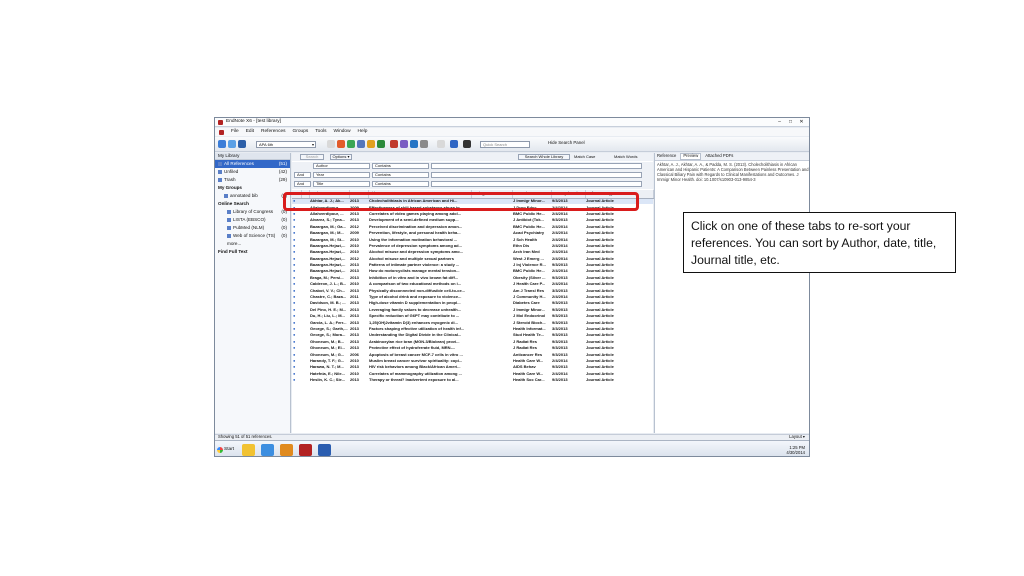  I want to click on media-player-icon, so click(286, 450).